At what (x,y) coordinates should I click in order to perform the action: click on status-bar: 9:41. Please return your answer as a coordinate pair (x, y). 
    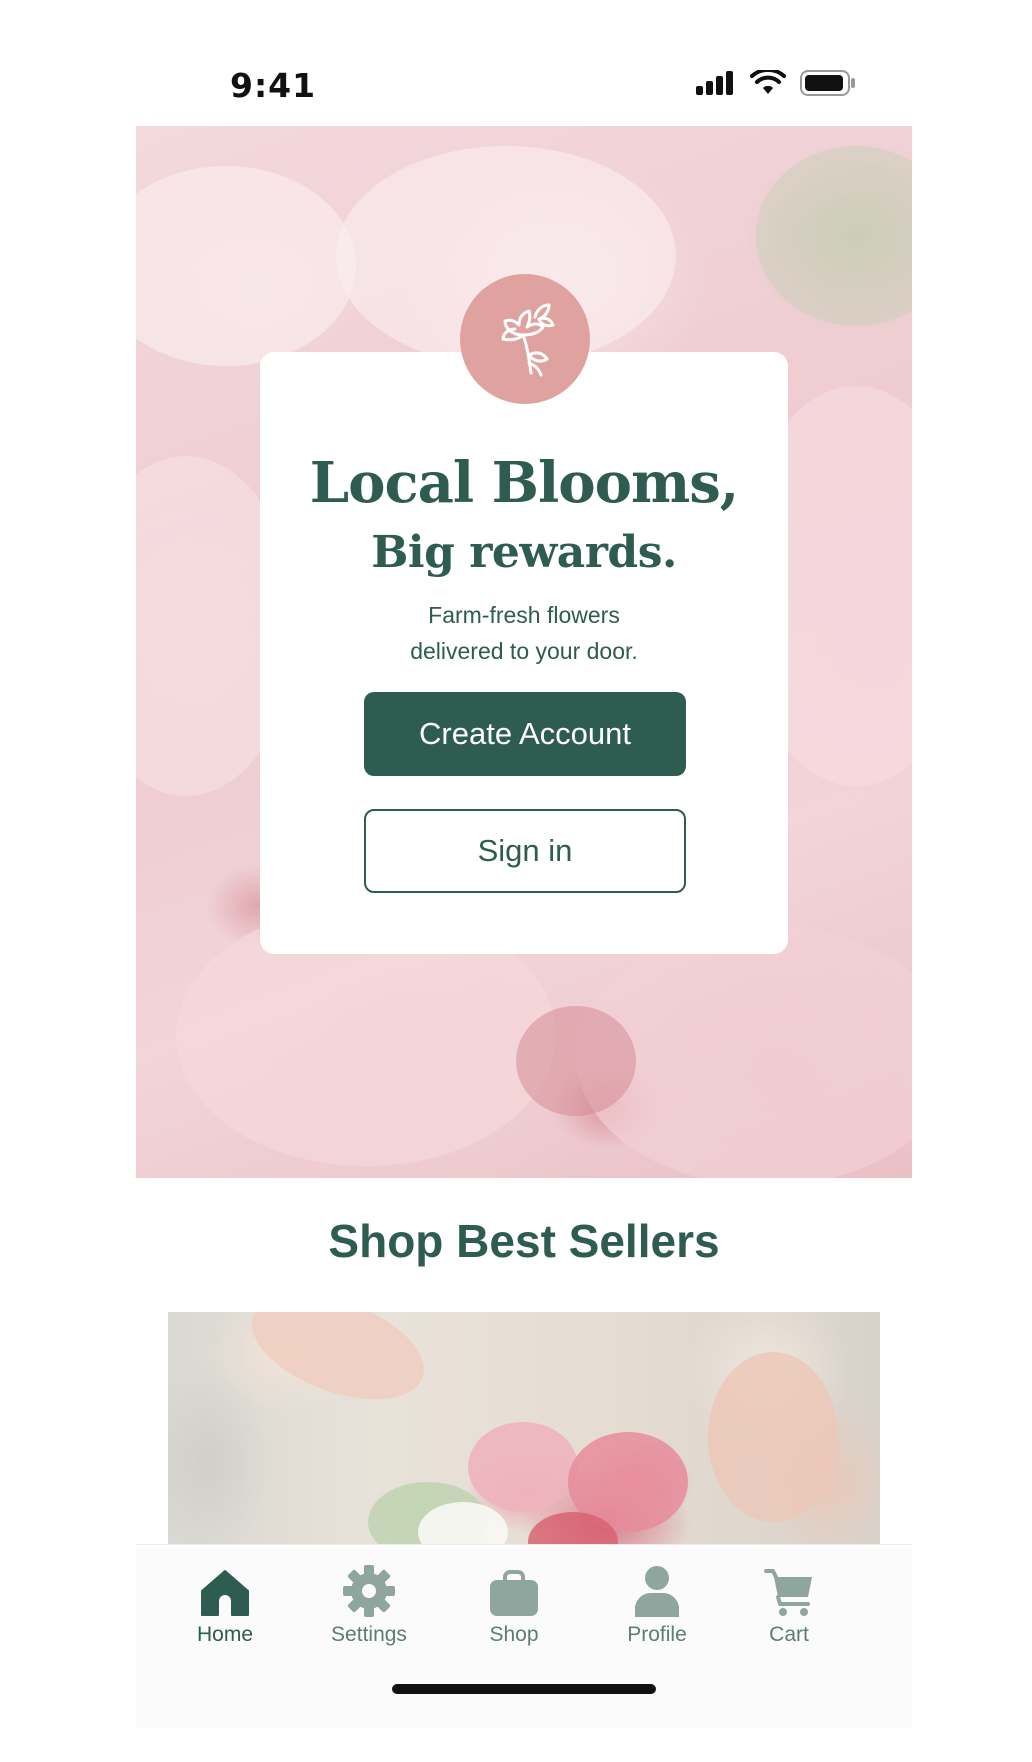
    Looking at the image, I should click on (524, 80).